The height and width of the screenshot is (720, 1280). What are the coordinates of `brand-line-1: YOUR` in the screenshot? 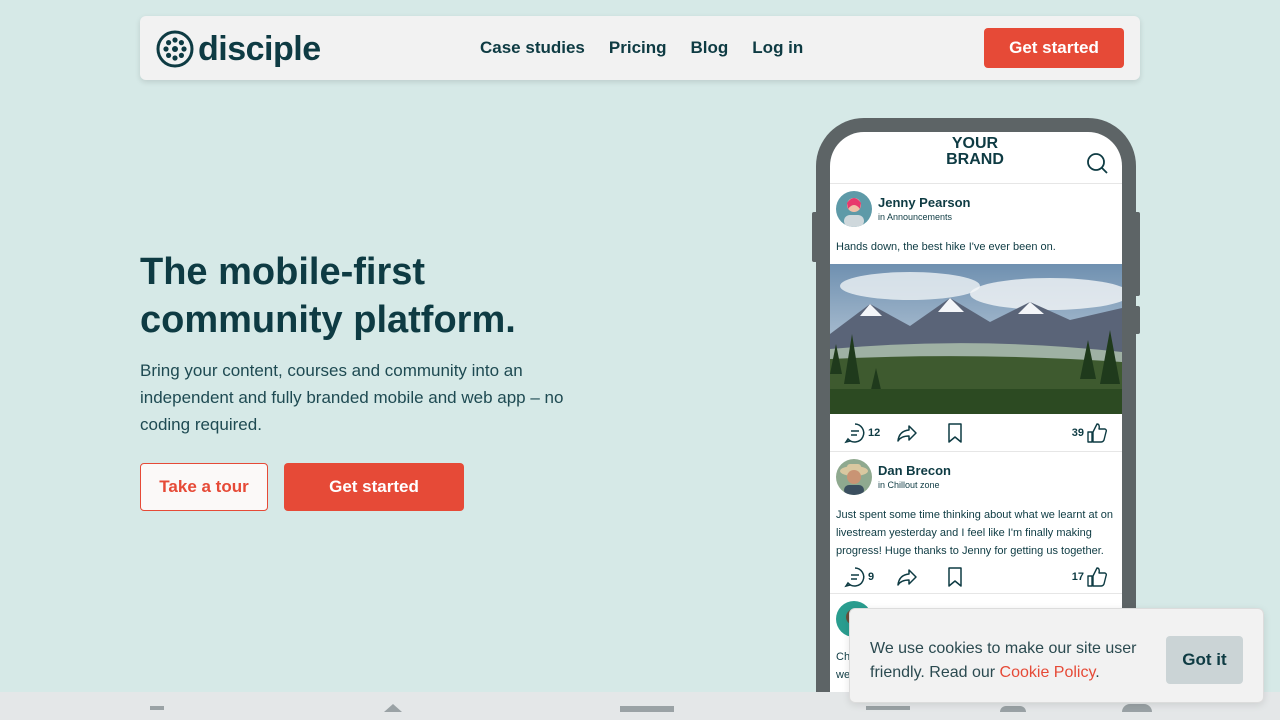 It's located at (975, 143).